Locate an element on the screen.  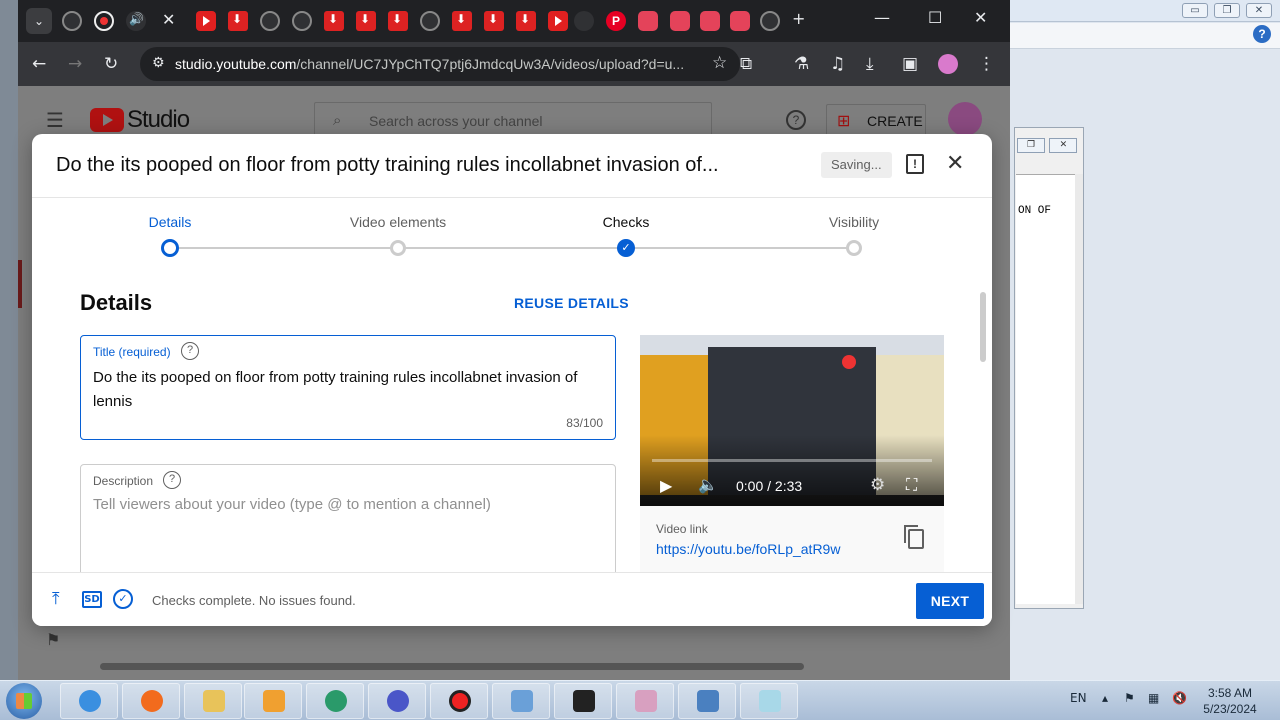
side-panel-icon: ▣ is located at coordinates (910, 64).